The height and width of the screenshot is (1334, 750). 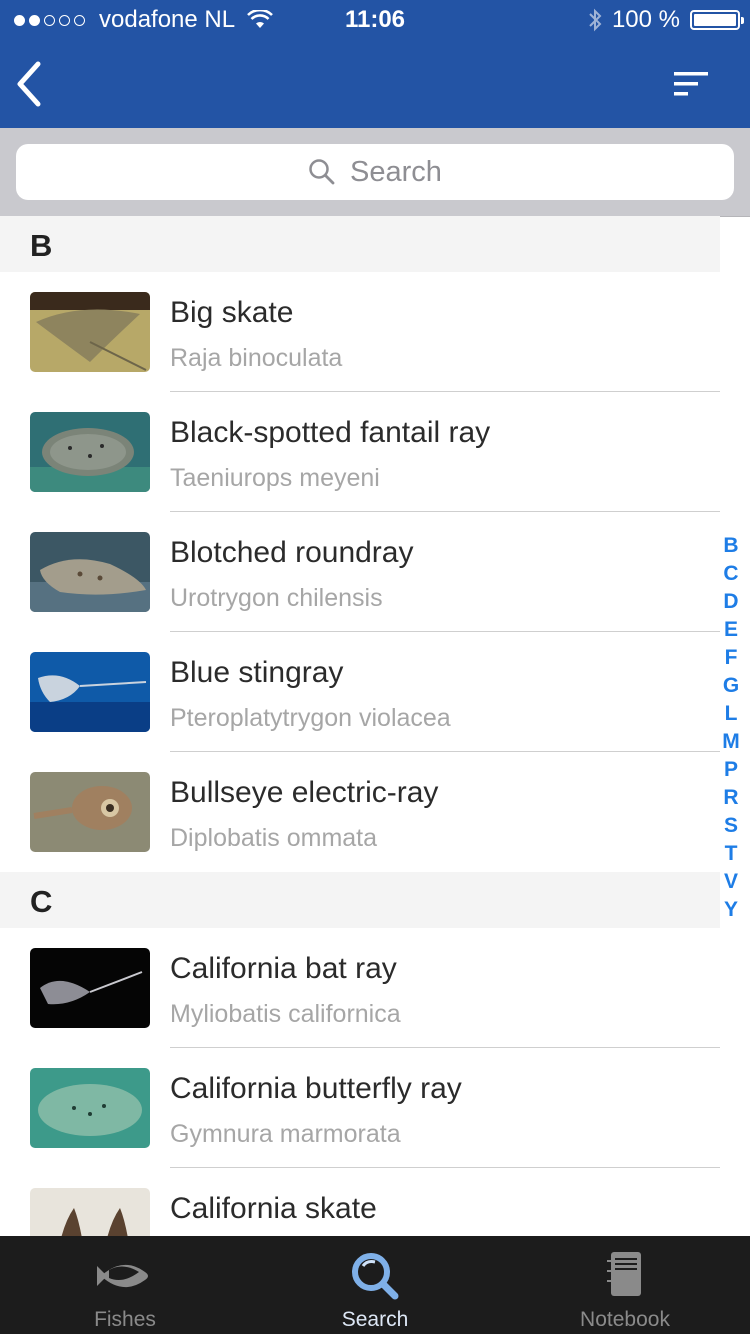 What do you see at coordinates (375, 1319) in the screenshot?
I see `tab-label: Search` at bounding box center [375, 1319].